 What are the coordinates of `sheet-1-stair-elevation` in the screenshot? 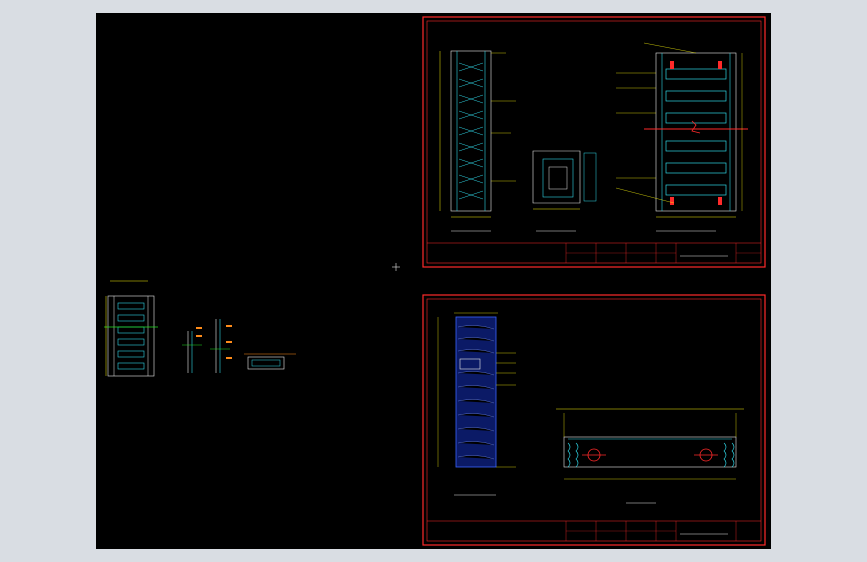 It's located at (477, 141).